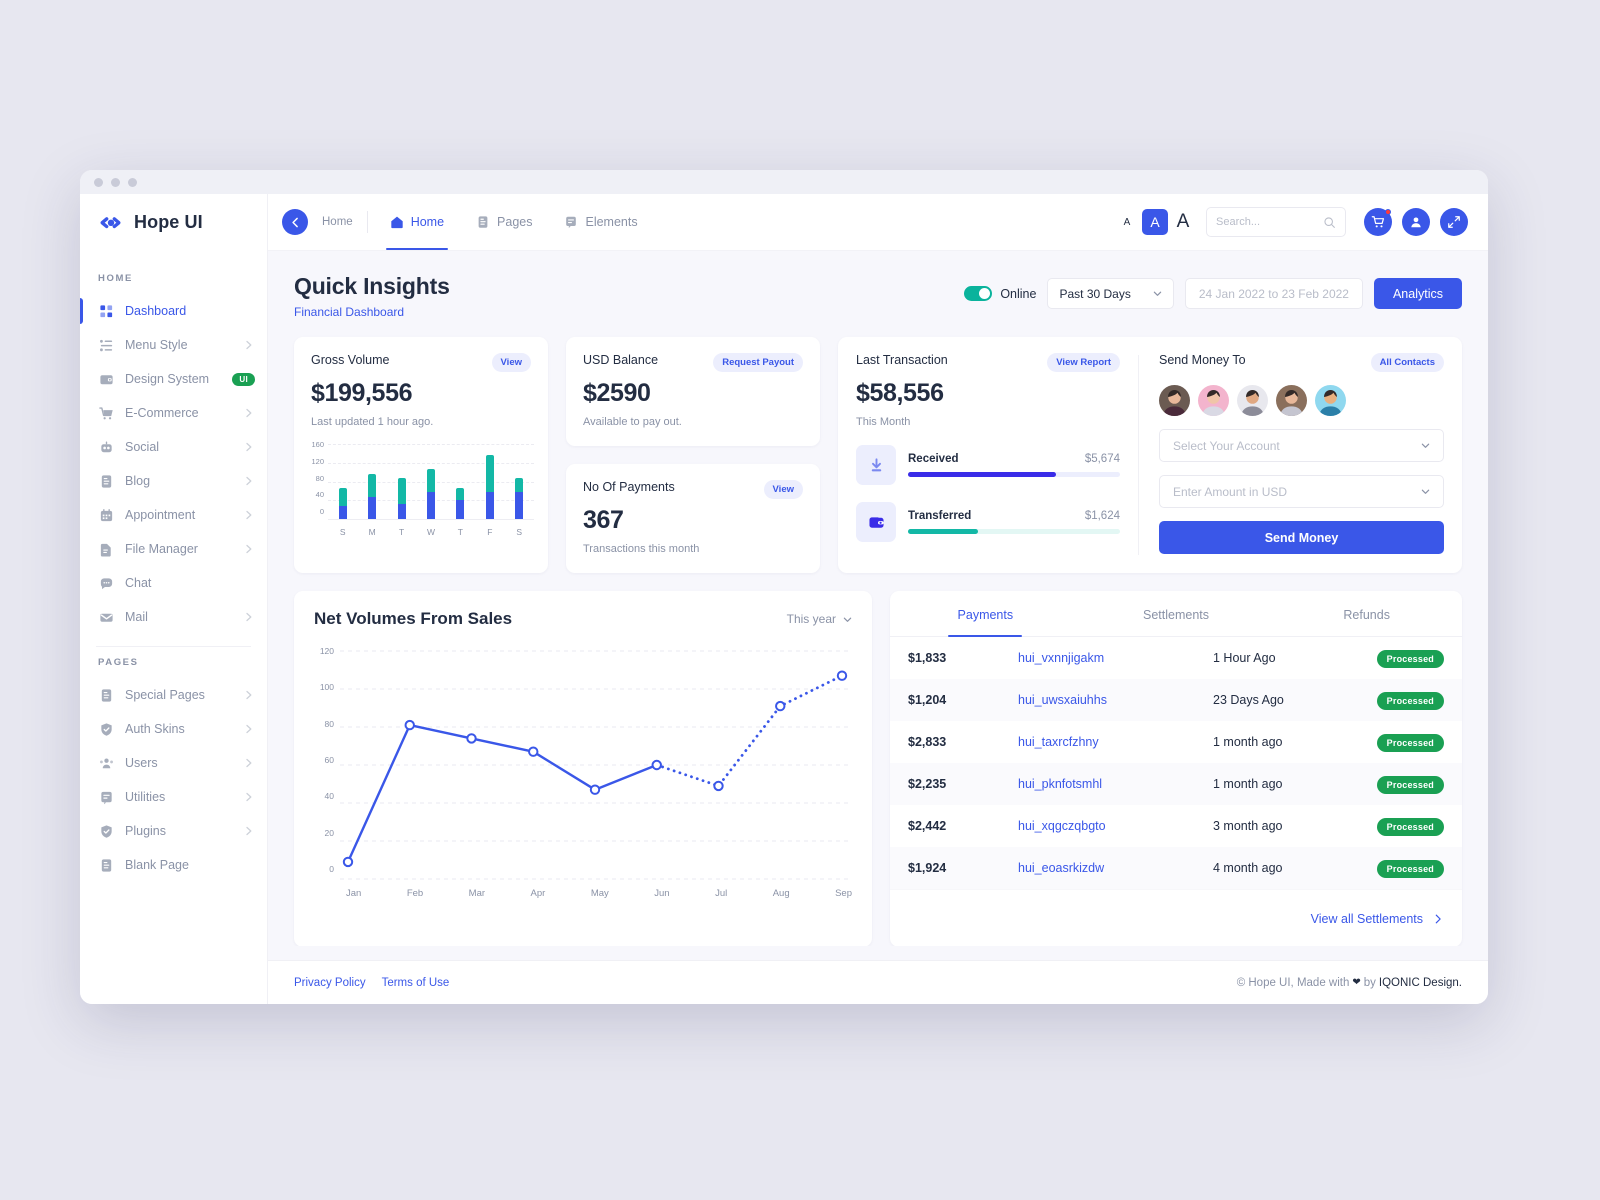 This screenshot has height=1200, width=1600. I want to click on table-tab-payments: Payments, so click(985, 613).